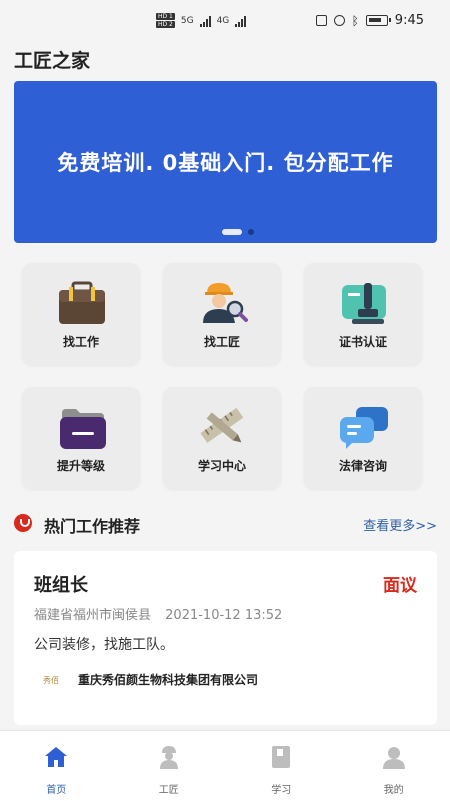 Image resolution: width=450 pixels, height=801 pixels. I want to click on job-meta: 福建省福州市闽侯县 2021-10-12 13:52, so click(158, 613).